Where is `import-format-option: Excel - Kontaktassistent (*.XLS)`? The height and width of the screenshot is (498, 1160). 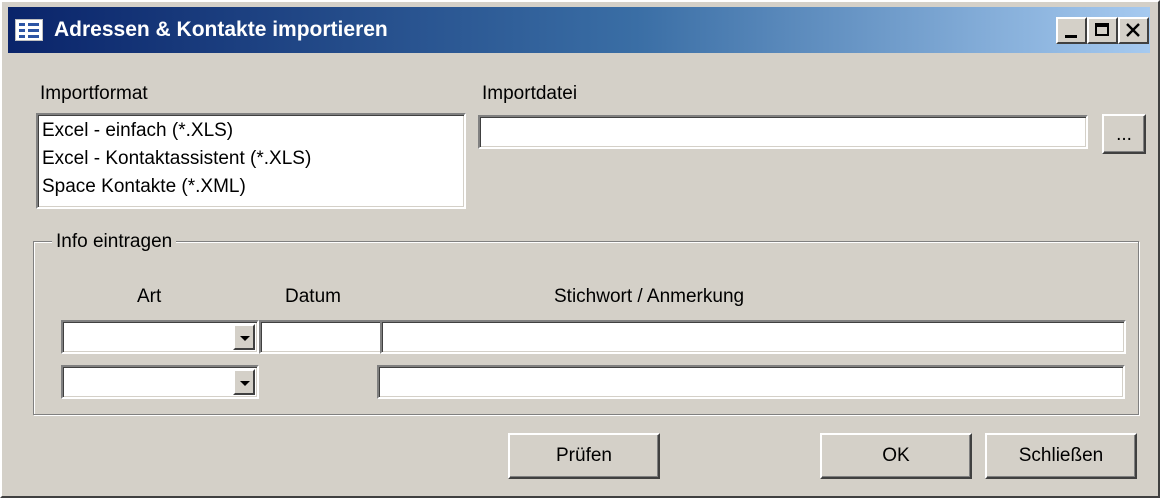 import-format-option: Excel - Kontaktassistent (*.XLS) is located at coordinates (251, 159).